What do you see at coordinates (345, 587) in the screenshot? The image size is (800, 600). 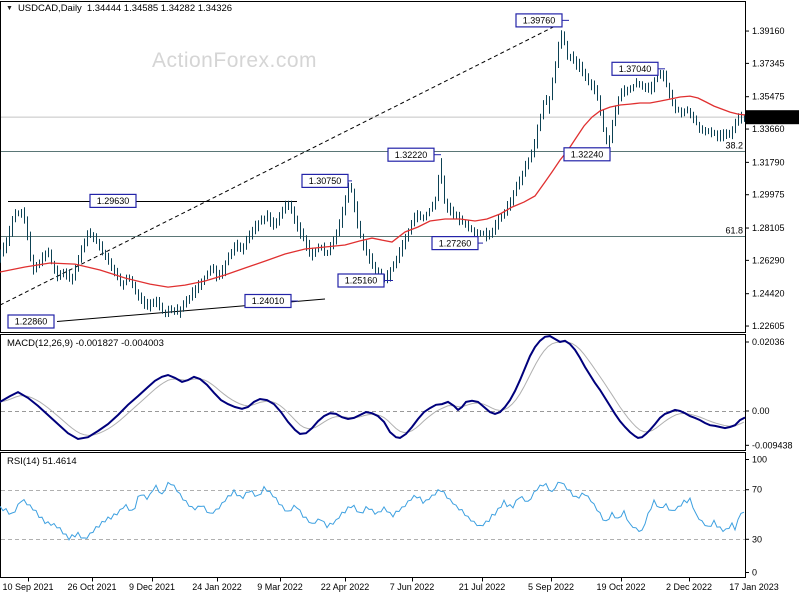 I see `date-axis-label: 22 Apr 2022` at bounding box center [345, 587].